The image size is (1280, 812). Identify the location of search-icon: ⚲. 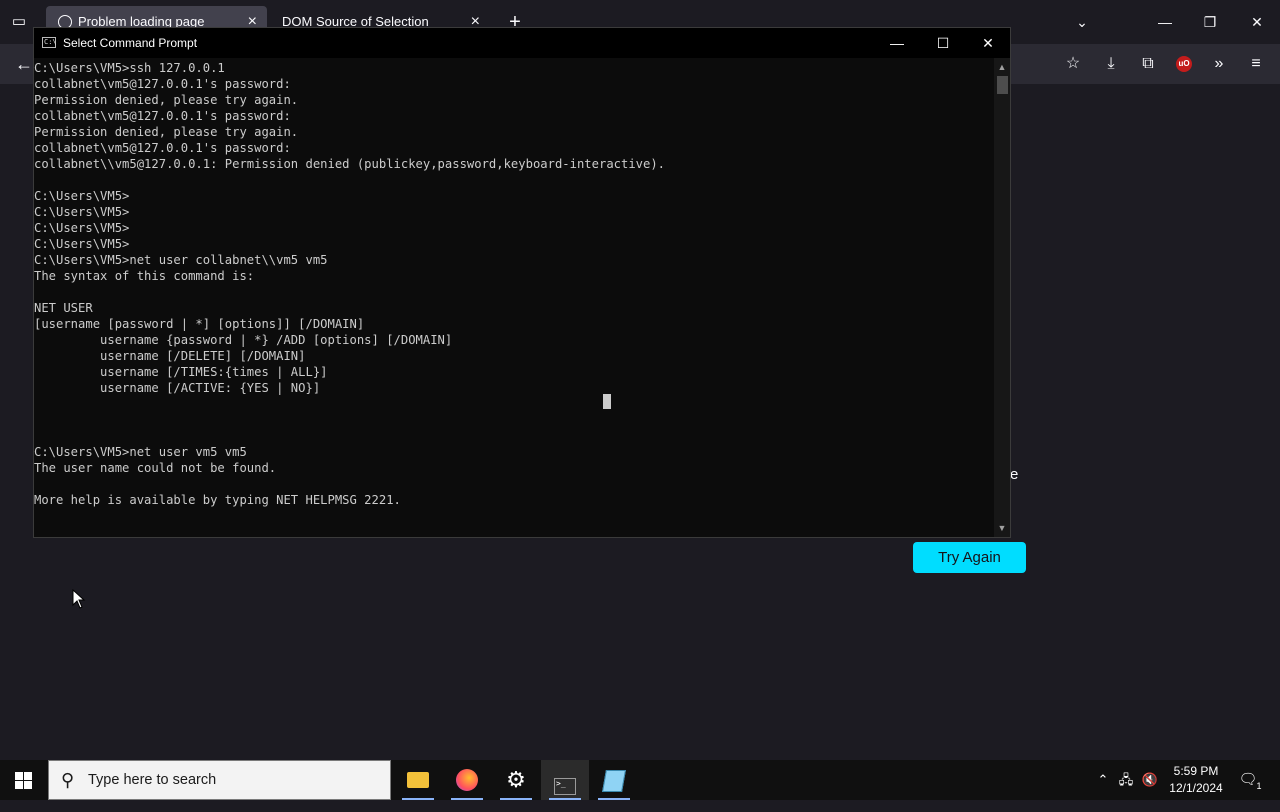
(68, 780).